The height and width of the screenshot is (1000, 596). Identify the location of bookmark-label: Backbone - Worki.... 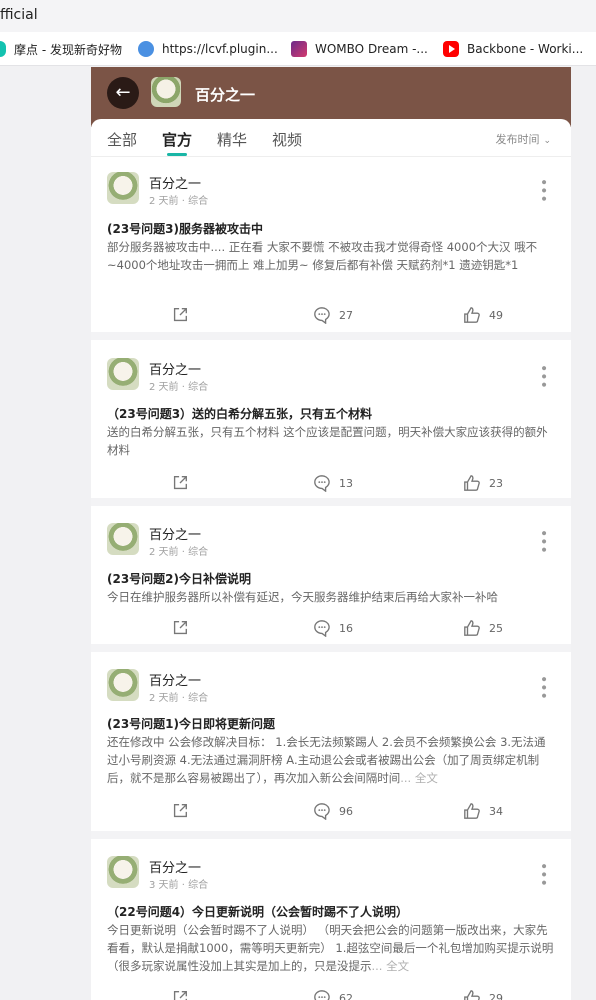
(525, 49).